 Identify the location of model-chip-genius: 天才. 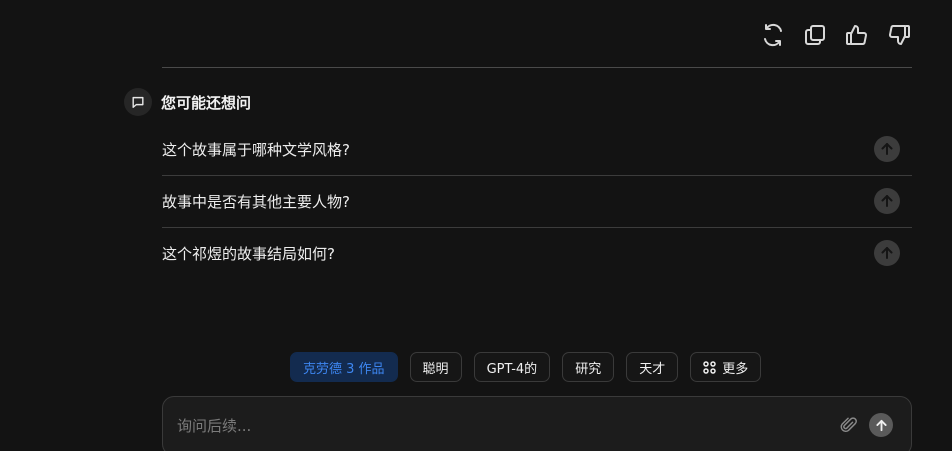
(652, 367).